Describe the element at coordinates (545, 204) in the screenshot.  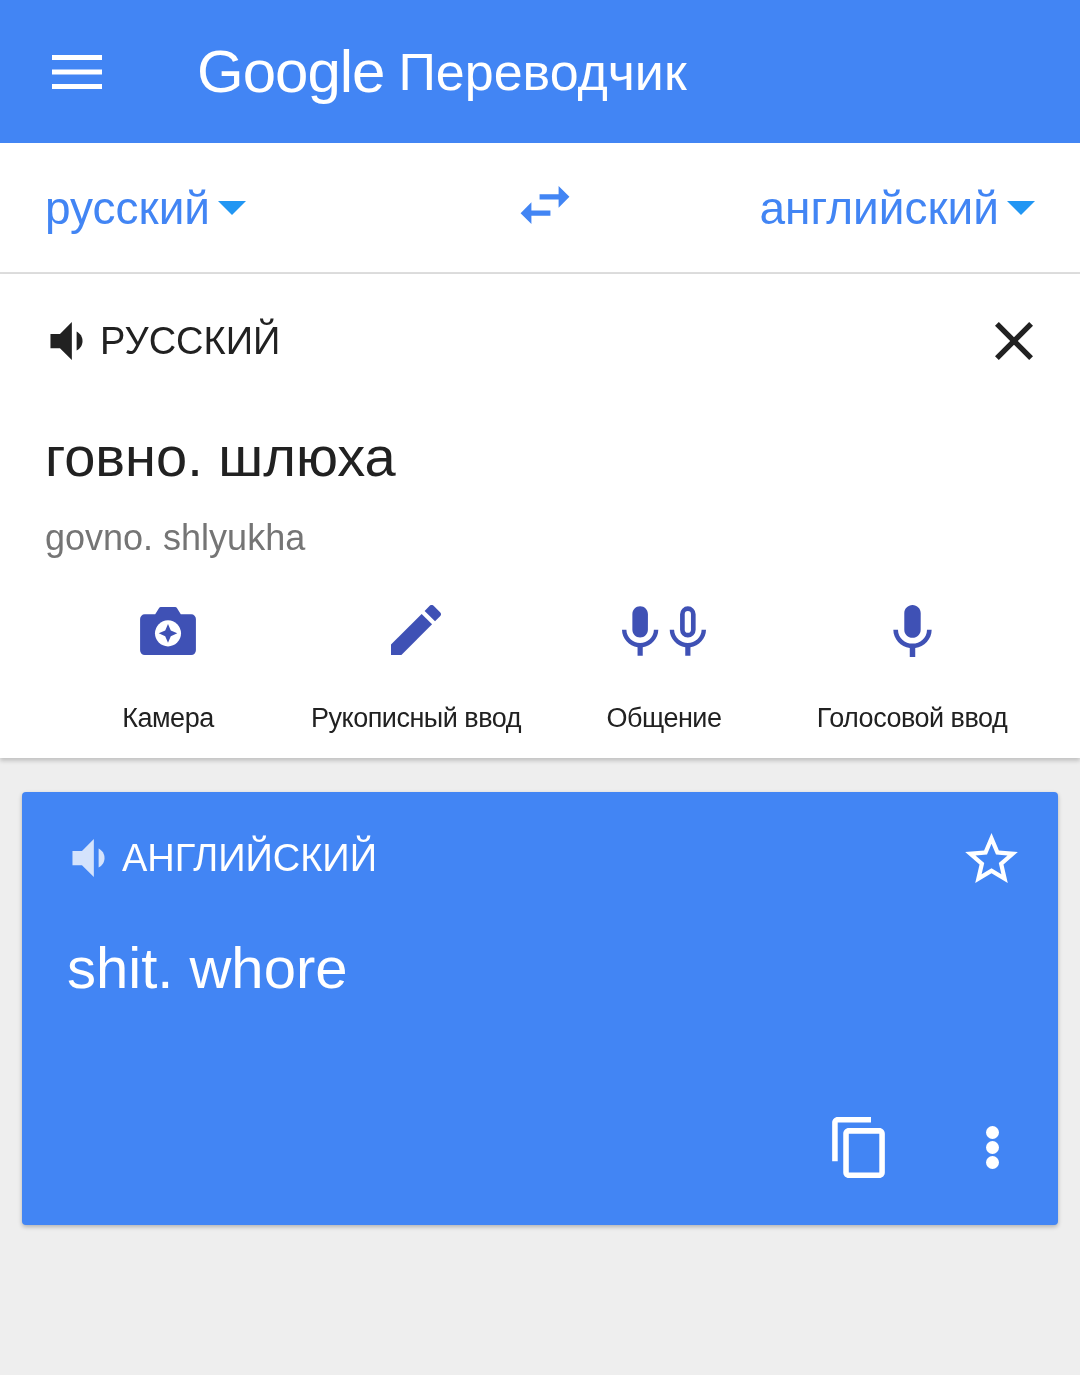
I see `swap-icon` at that location.